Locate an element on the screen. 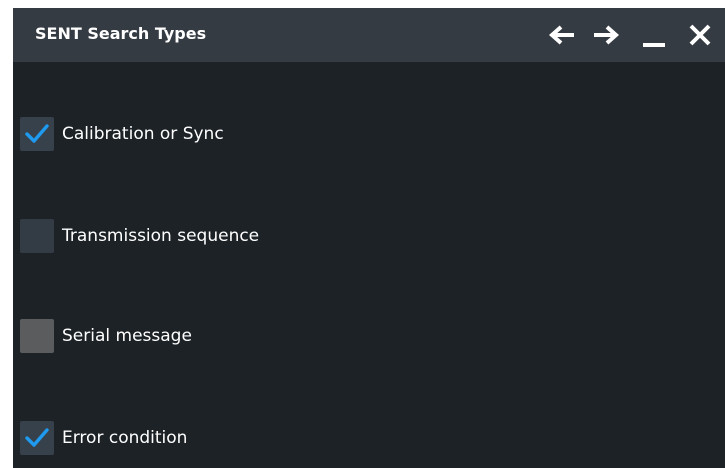  arrow-right-icon is located at coordinates (607, 35).